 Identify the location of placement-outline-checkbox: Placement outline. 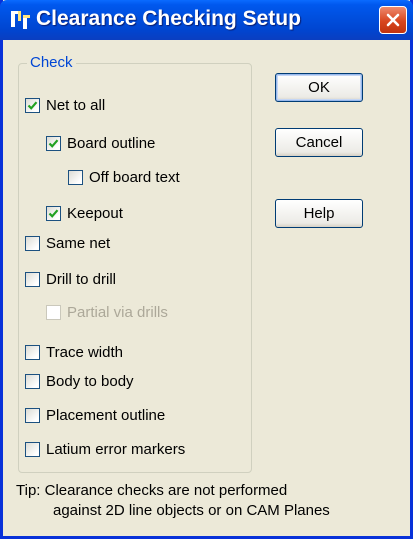
(95, 415).